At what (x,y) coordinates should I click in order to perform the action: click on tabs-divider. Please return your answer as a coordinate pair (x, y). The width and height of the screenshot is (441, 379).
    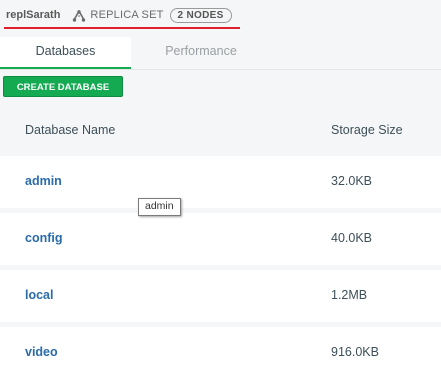
    Looking at the image, I should click on (220, 69).